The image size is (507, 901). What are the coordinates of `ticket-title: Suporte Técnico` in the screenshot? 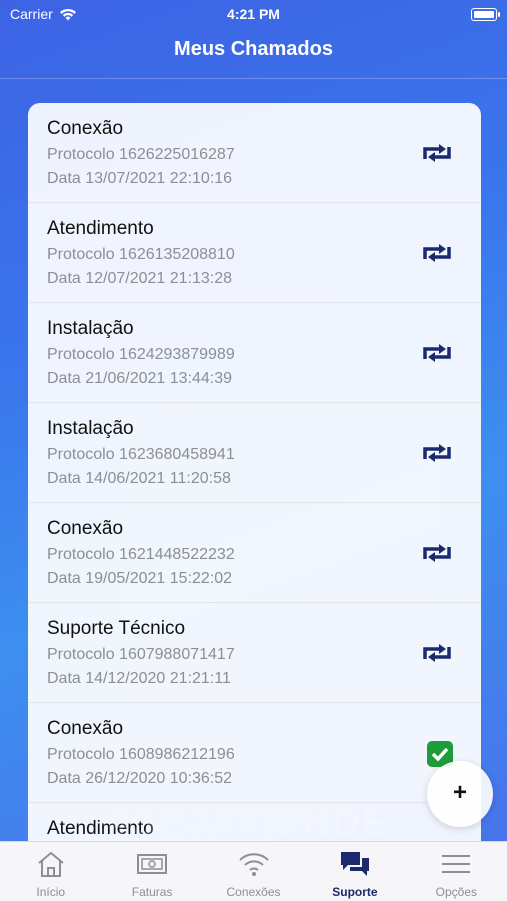 It's located at (116, 628).